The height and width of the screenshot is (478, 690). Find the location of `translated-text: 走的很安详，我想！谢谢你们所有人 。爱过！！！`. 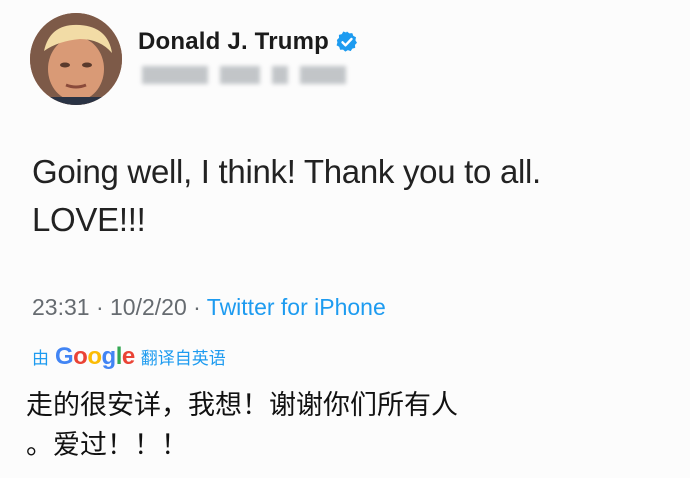

translated-text: 走的很安详，我想！谢谢你们所有人 。爱过！！！ is located at coordinates (242, 425).